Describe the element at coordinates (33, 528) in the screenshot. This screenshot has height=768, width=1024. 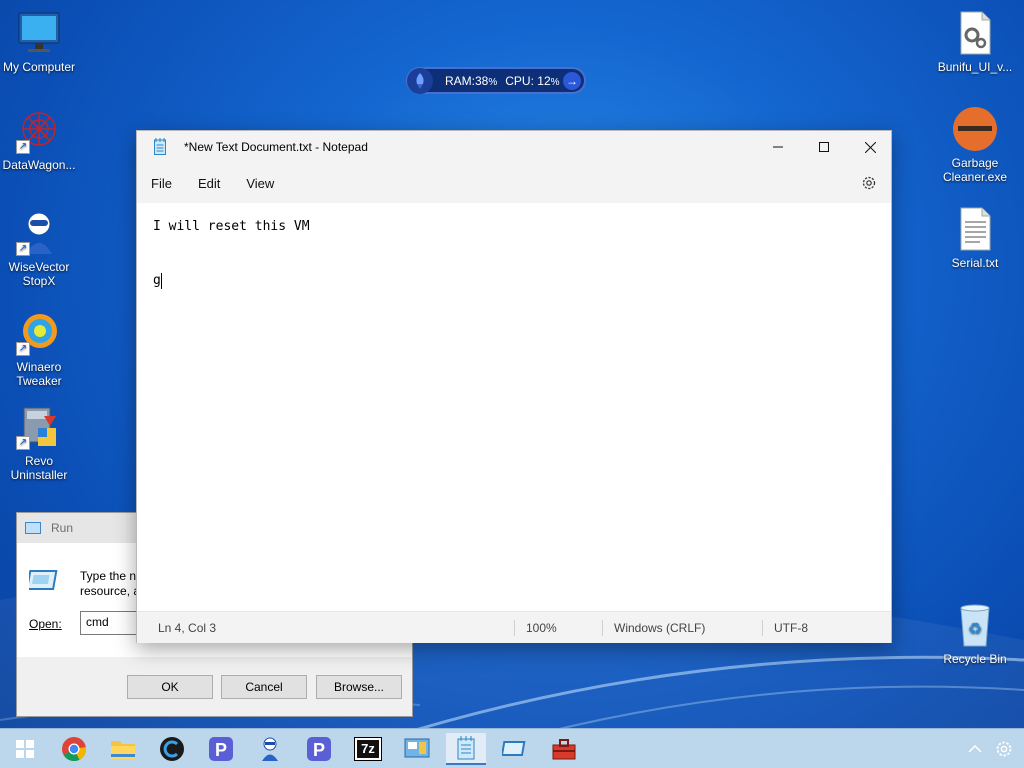
I see `run-app-icon` at that location.